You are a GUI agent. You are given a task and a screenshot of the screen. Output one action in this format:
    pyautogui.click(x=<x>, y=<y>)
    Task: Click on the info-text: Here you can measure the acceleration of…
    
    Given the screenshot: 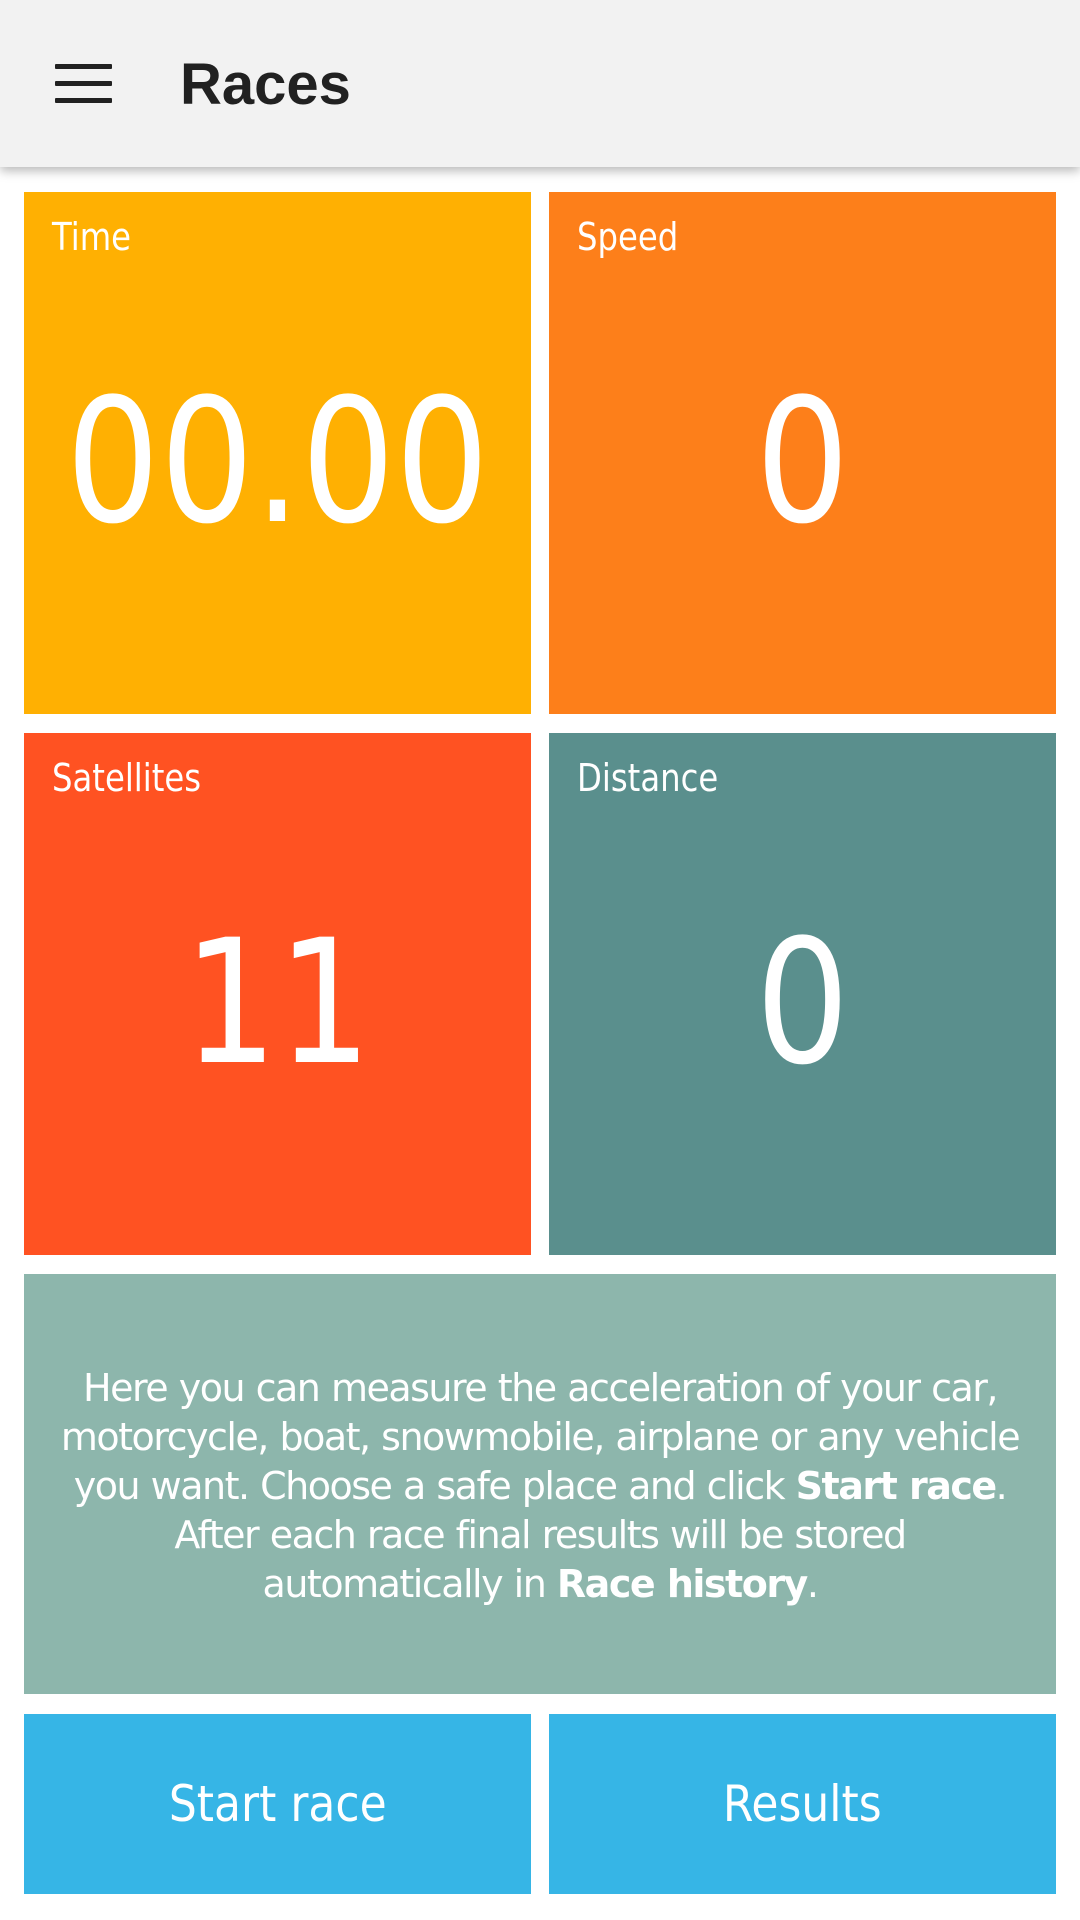 What is the action you would take?
    pyautogui.click(x=540, y=1486)
    